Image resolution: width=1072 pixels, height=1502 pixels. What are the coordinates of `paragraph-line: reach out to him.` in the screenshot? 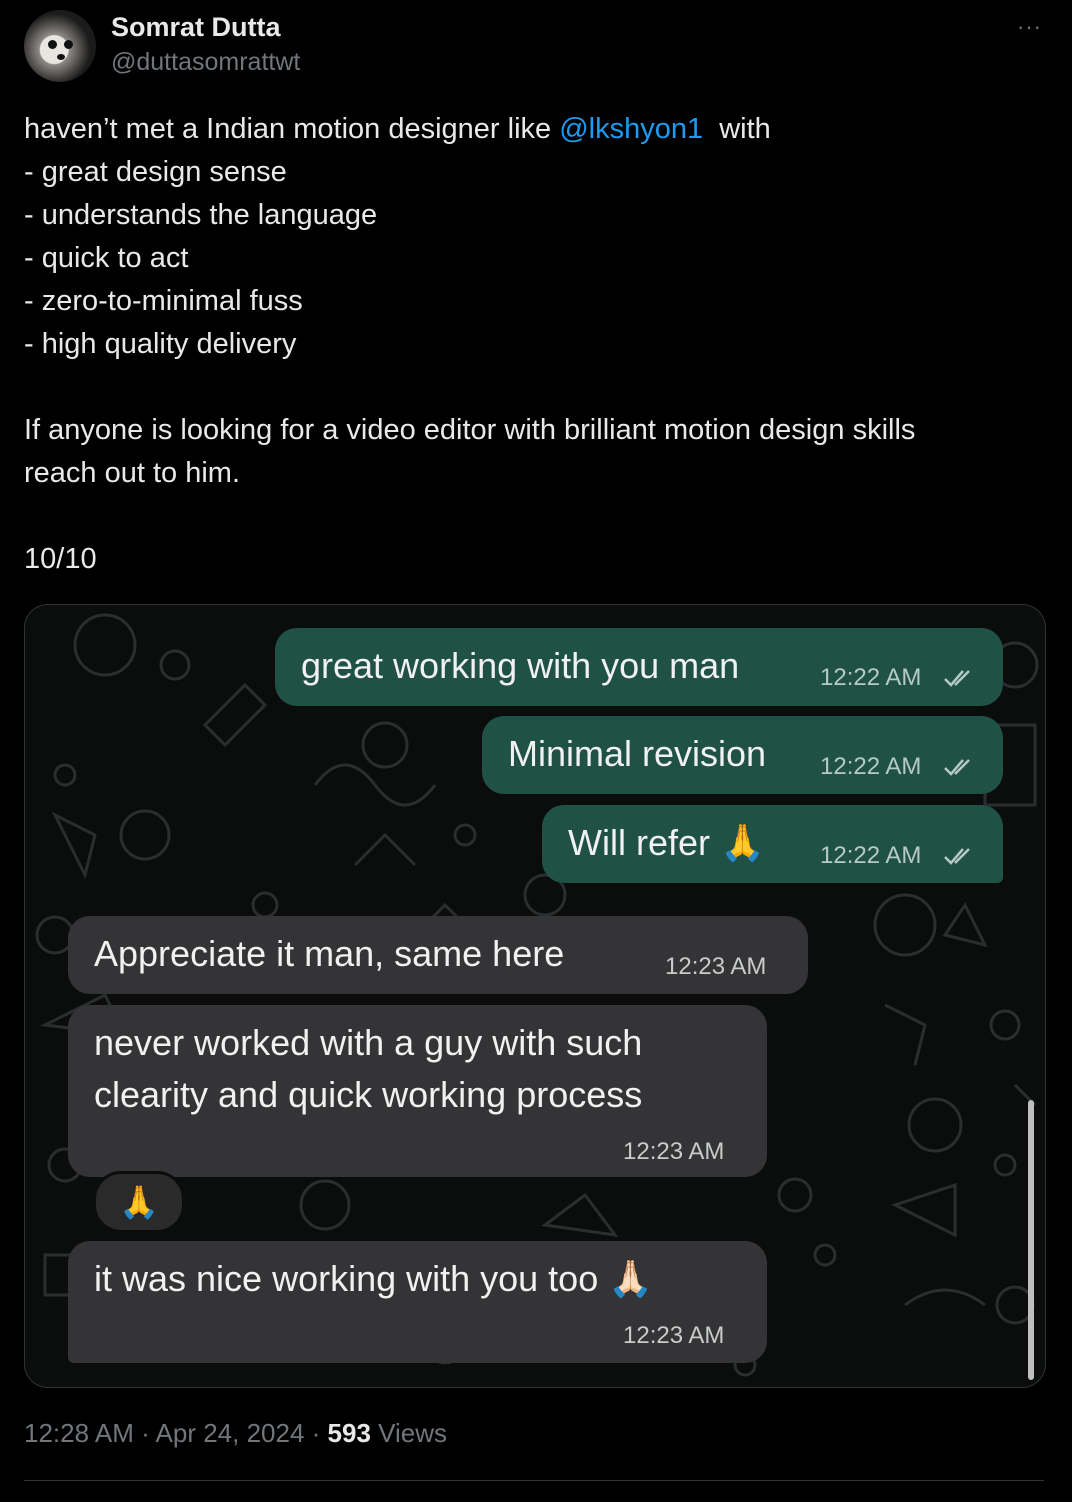 It's located at (132, 473).